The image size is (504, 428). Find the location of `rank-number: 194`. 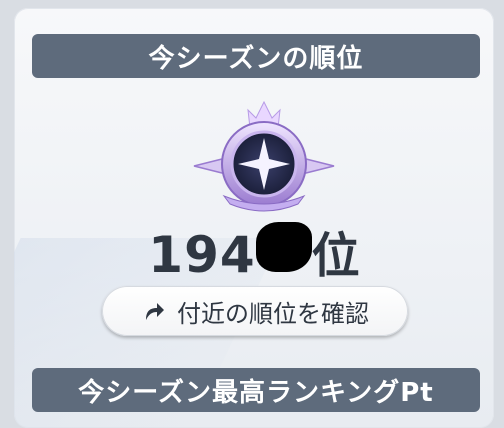

rank-number: 194 is located at coordinates (202, 255).